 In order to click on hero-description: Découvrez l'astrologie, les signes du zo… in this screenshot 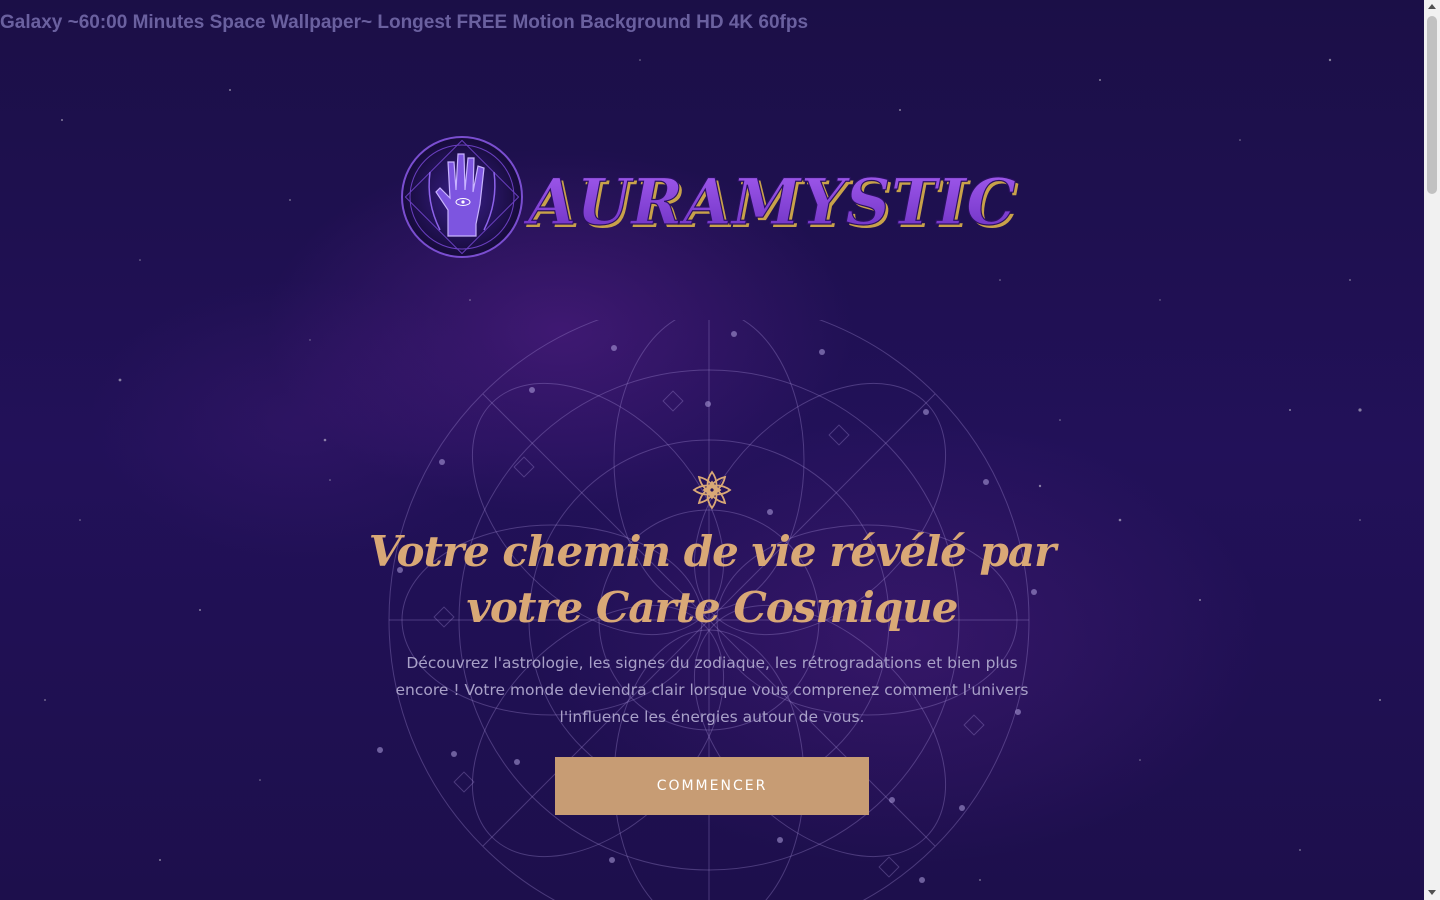, I will do `click(712, 690)`.